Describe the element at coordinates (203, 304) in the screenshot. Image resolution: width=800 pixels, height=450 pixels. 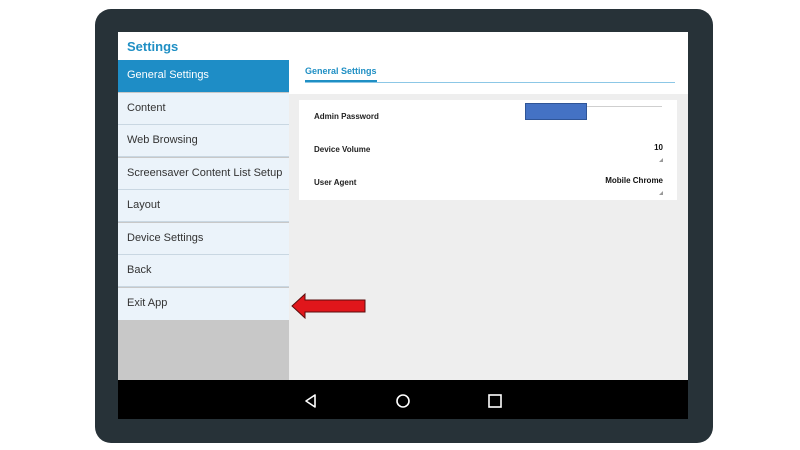
I see `sidebar-item-exit-app: Exit App` at that location.